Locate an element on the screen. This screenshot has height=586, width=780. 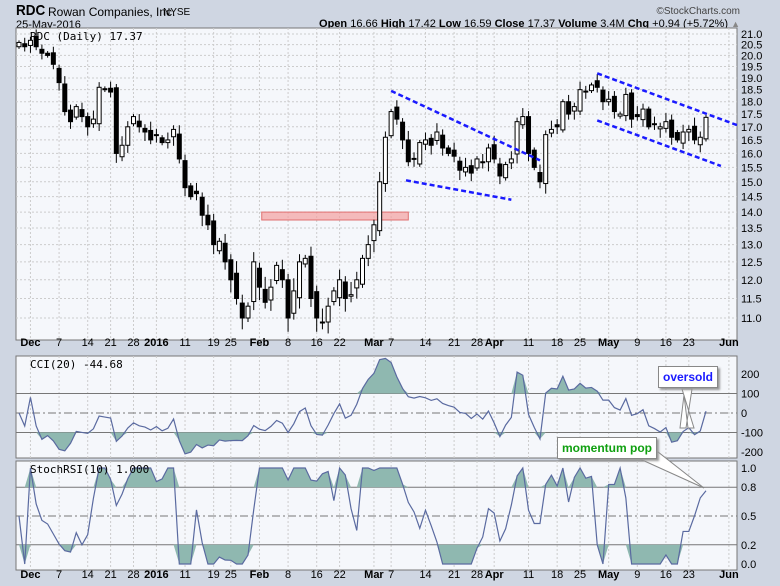
price-tick-label: 18.5 is located at coordinates (751, 91).